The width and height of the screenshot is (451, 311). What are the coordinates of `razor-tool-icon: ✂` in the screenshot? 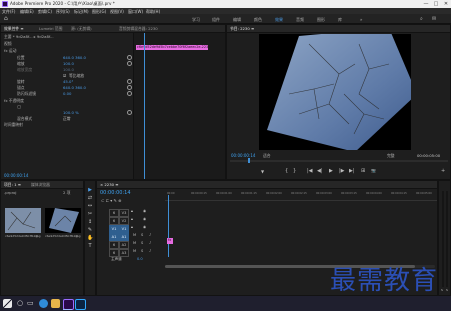 It's located at (90, 214).